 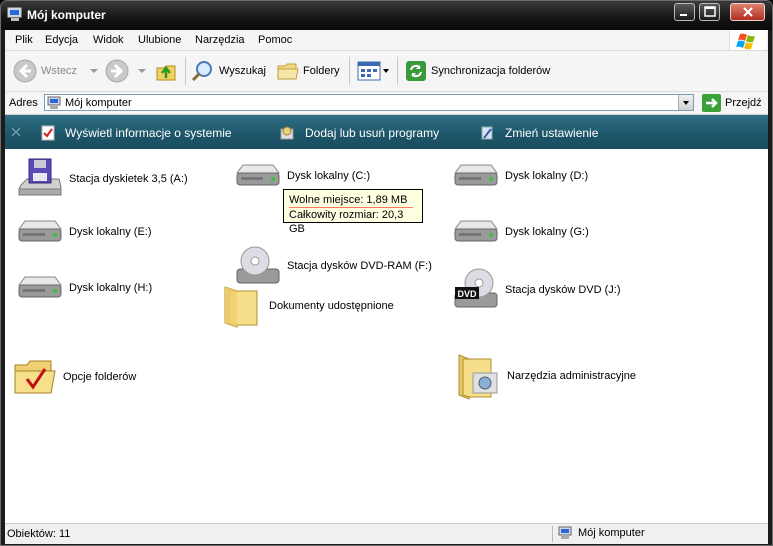 I want to click on item-label: Dysk lokalny (D:), so click(x=547, y=176).